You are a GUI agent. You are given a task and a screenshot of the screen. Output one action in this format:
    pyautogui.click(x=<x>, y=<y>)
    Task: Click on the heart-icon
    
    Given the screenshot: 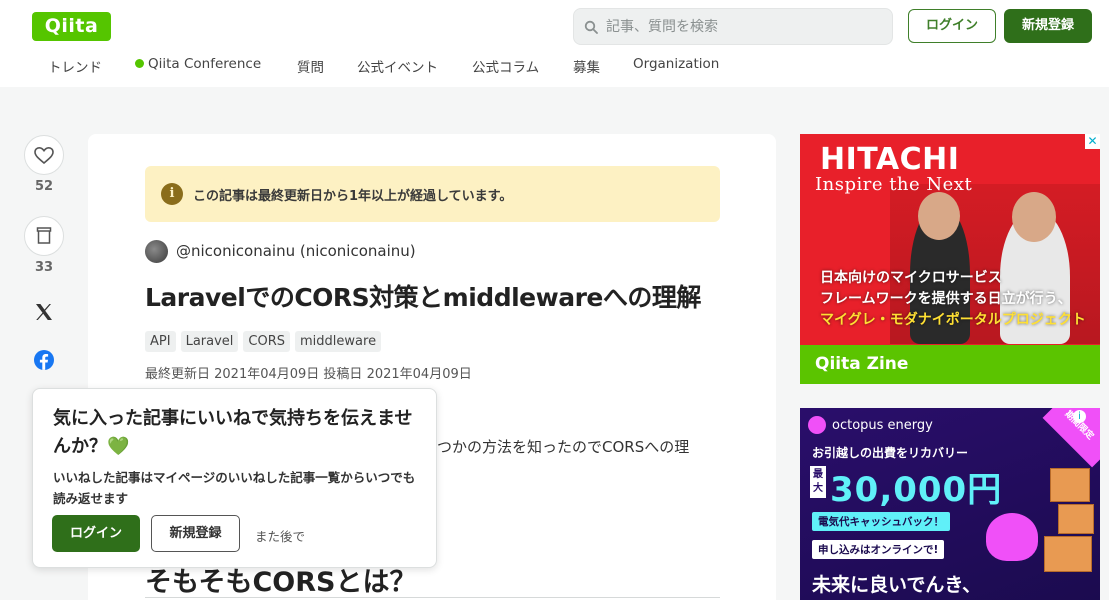 What is the action you would take?
    pyautogui.click(x=44, y=155)
    